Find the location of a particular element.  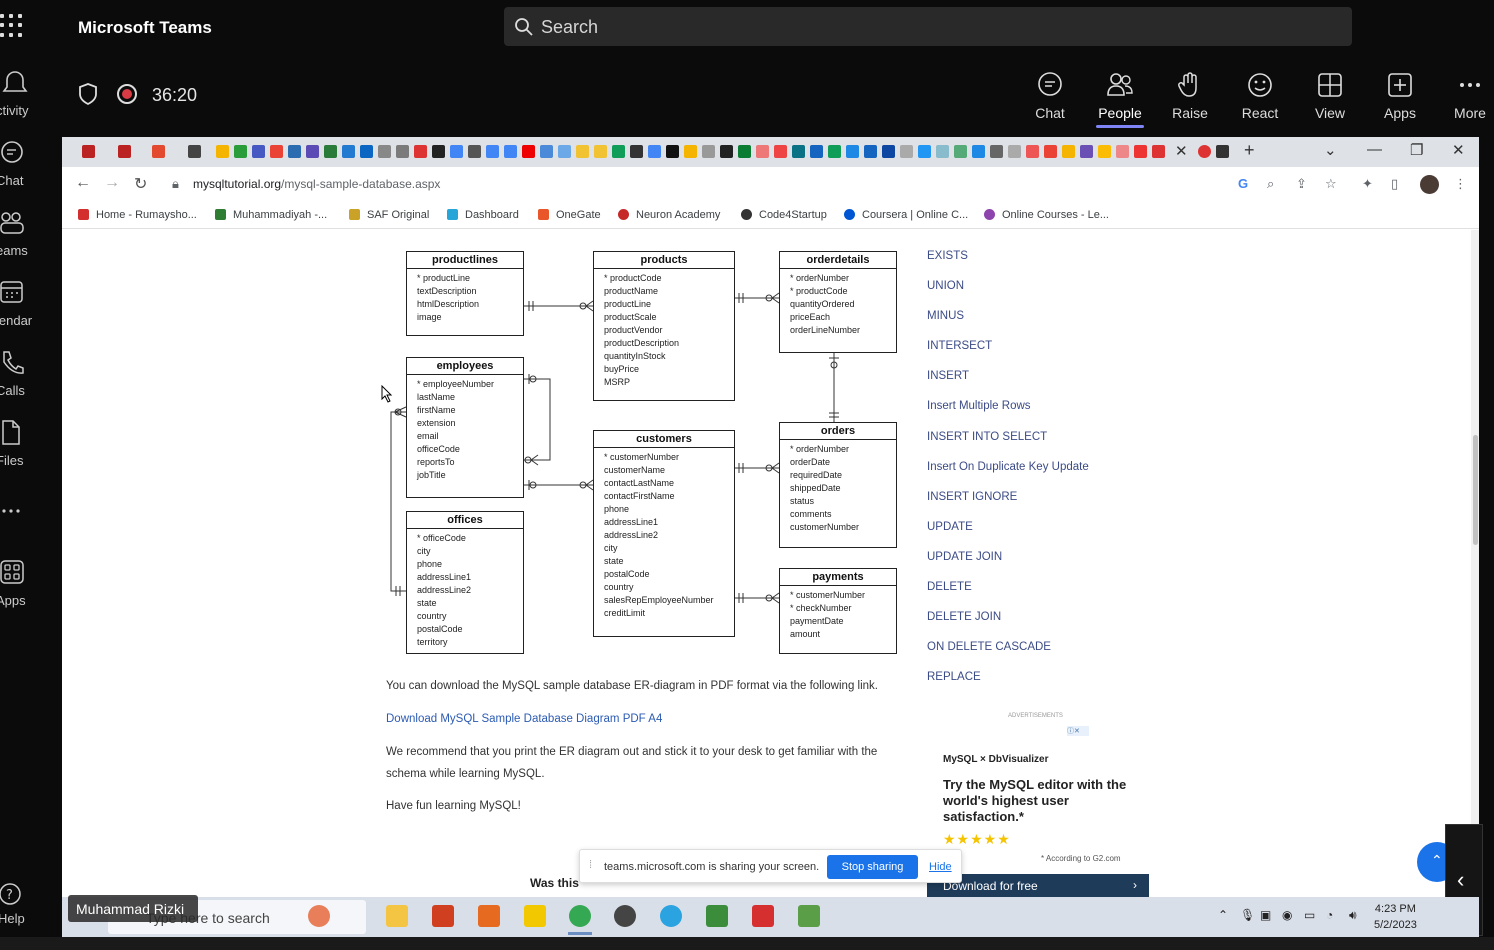

chevron-down-icon: ⌄ is located at coordinates (1330, 150).